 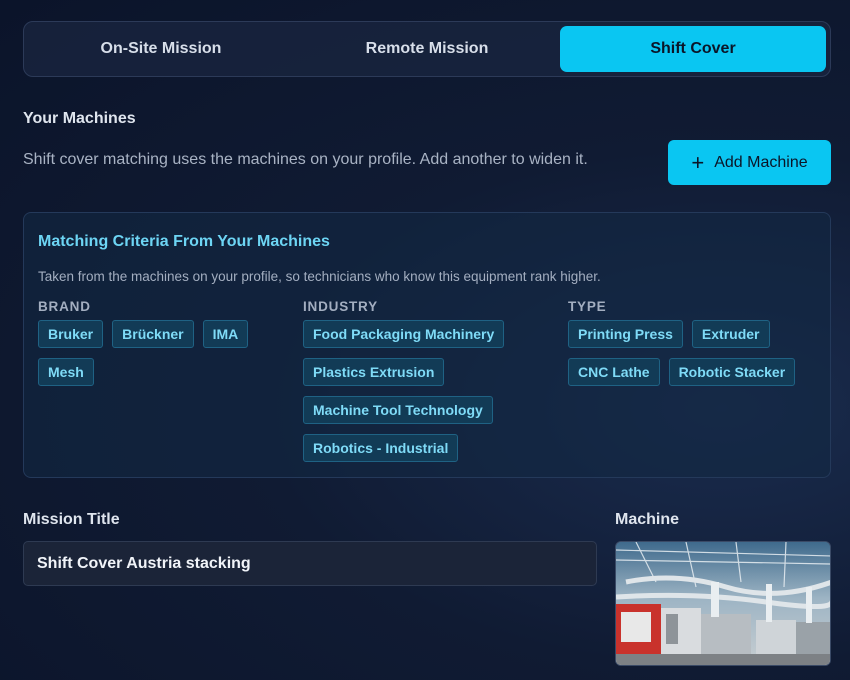 What do you see at coordinates (184, 241) in the screenshot?
I see `criteria-title: Matching Criteria From Your Machines` at bounding box center [184, 241].